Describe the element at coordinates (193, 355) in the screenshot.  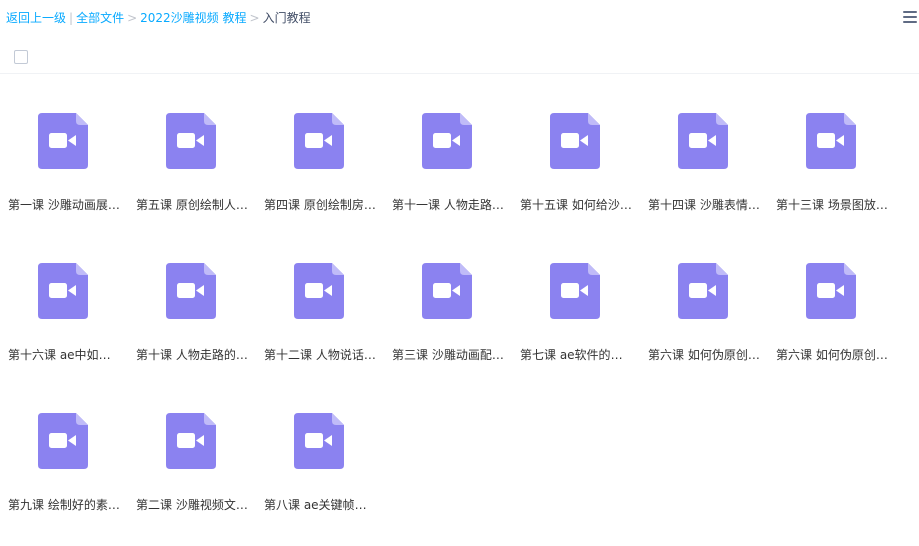
I see `file-name: 第十课 人物走路的制作.mp4` at that location.